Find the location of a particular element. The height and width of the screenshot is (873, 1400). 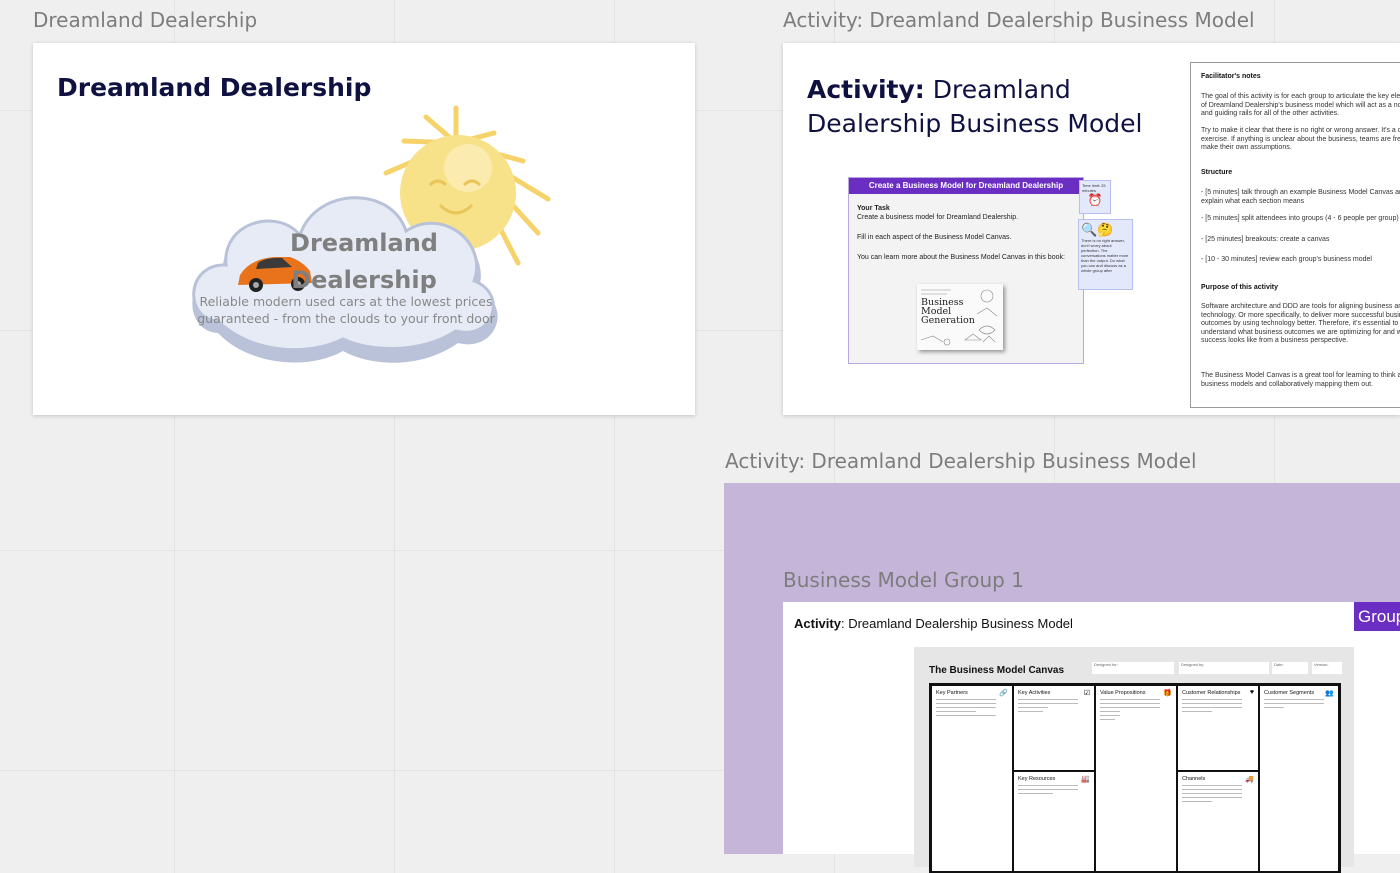

cell-heading: Customer Relationships is located at coordinates (1211, 693).